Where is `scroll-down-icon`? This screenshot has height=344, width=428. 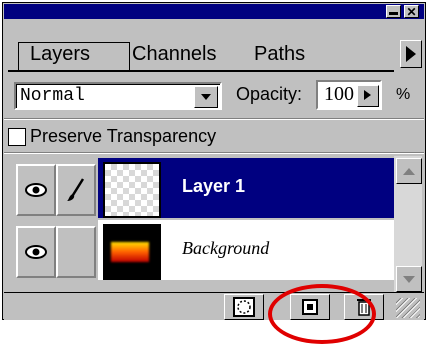 scroll-down-icon is located at coordinates (409, 279).